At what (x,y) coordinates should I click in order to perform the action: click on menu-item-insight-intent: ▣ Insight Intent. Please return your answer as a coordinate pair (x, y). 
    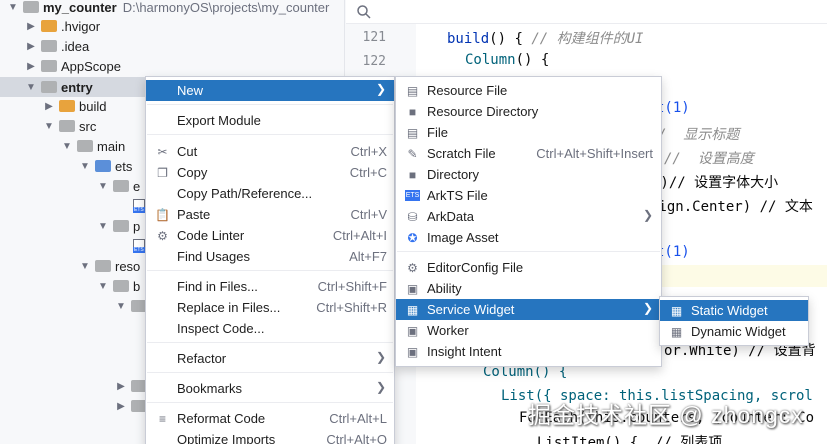
    Looking at the image, I should click on (528, 351).